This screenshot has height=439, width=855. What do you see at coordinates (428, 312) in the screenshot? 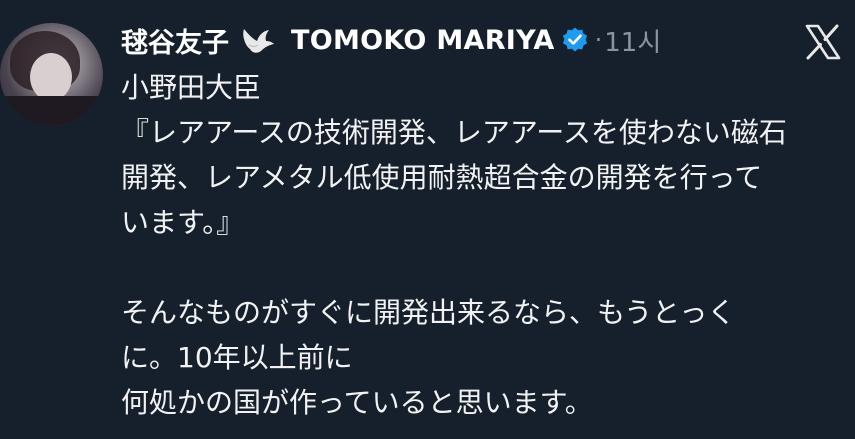
I see `post-line: そんなものがすぐに開発出来るなら、もうとっく` at bounding box center [428, 312].